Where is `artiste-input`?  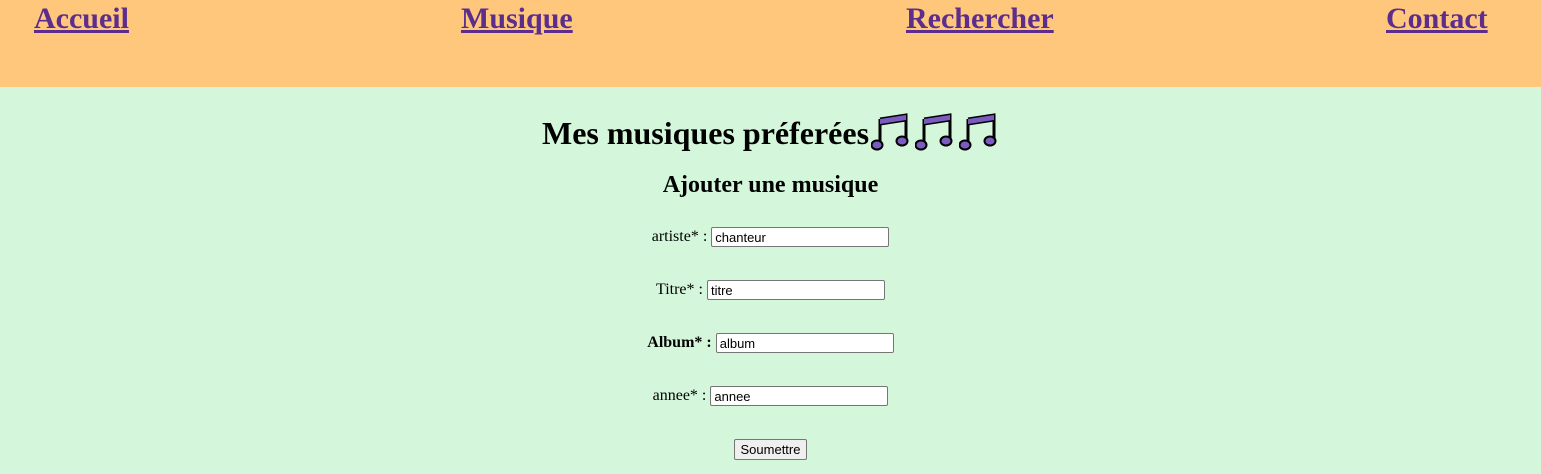
artiste-input is located at coordinates (800, 237).